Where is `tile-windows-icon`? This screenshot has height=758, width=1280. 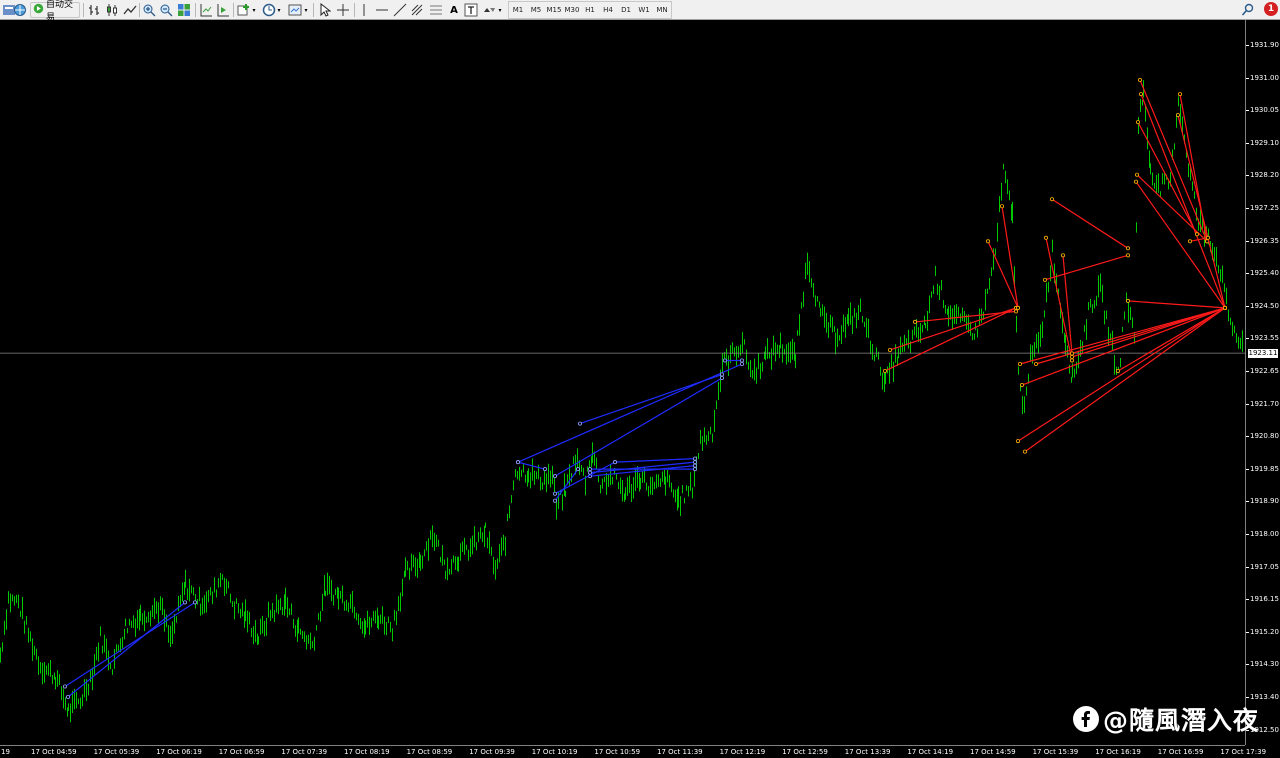 tile-windows-icon is located at coordinates (184, 10).